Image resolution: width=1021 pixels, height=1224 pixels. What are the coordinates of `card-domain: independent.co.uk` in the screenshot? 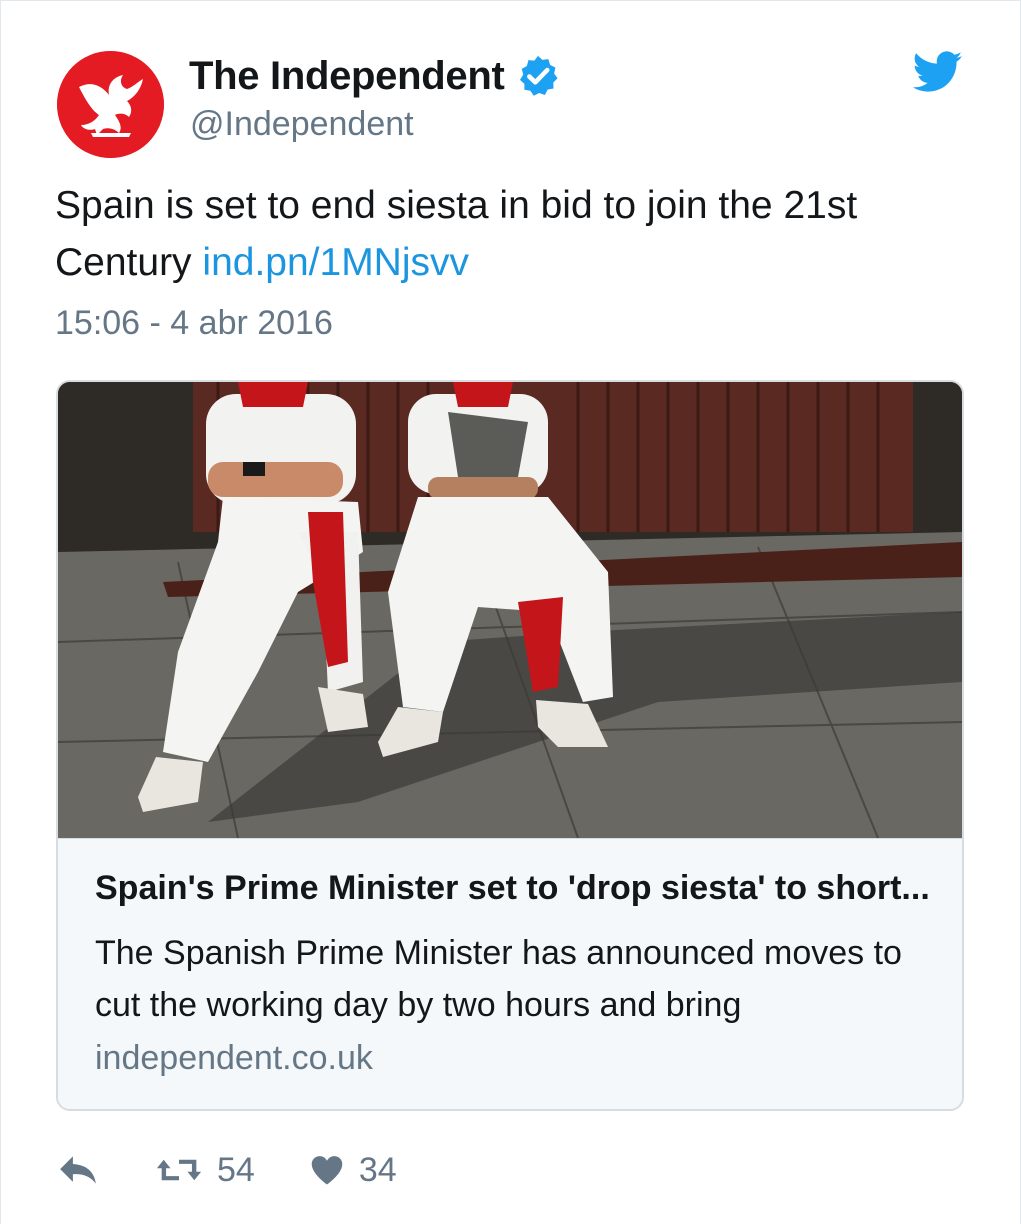 It's located at (234, 1058).